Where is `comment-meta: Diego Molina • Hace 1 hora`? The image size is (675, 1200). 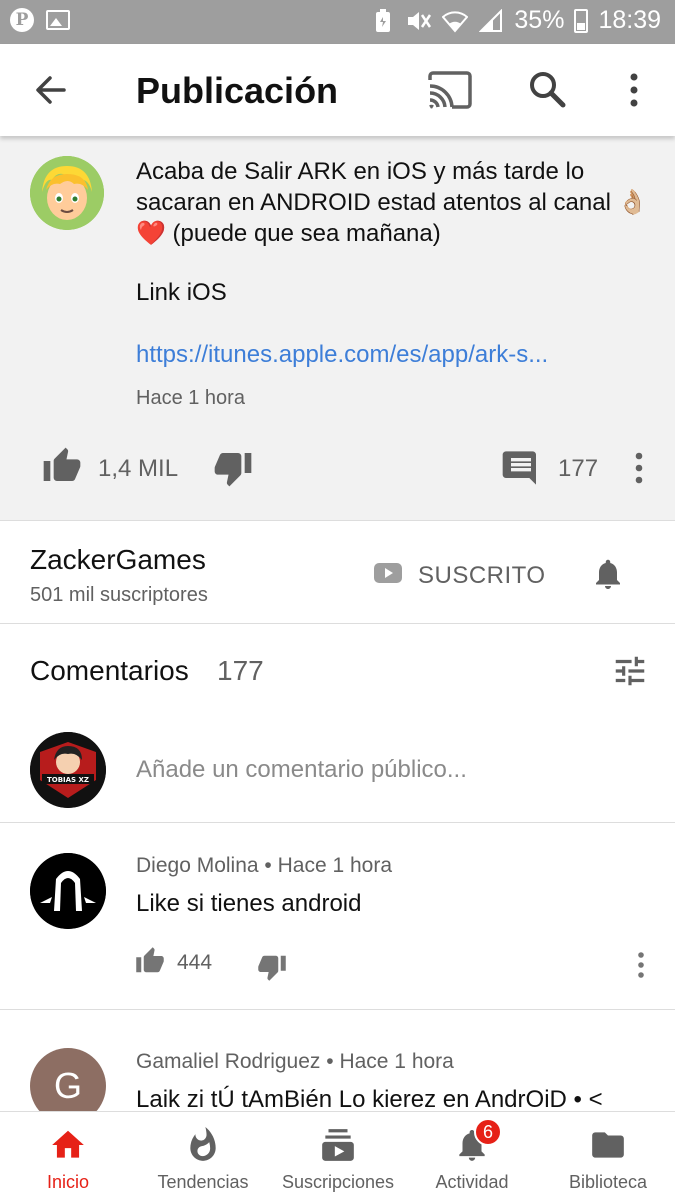
comment-meta: Diego Molina • Hace 1 hora is located at coordinates (264, 866).